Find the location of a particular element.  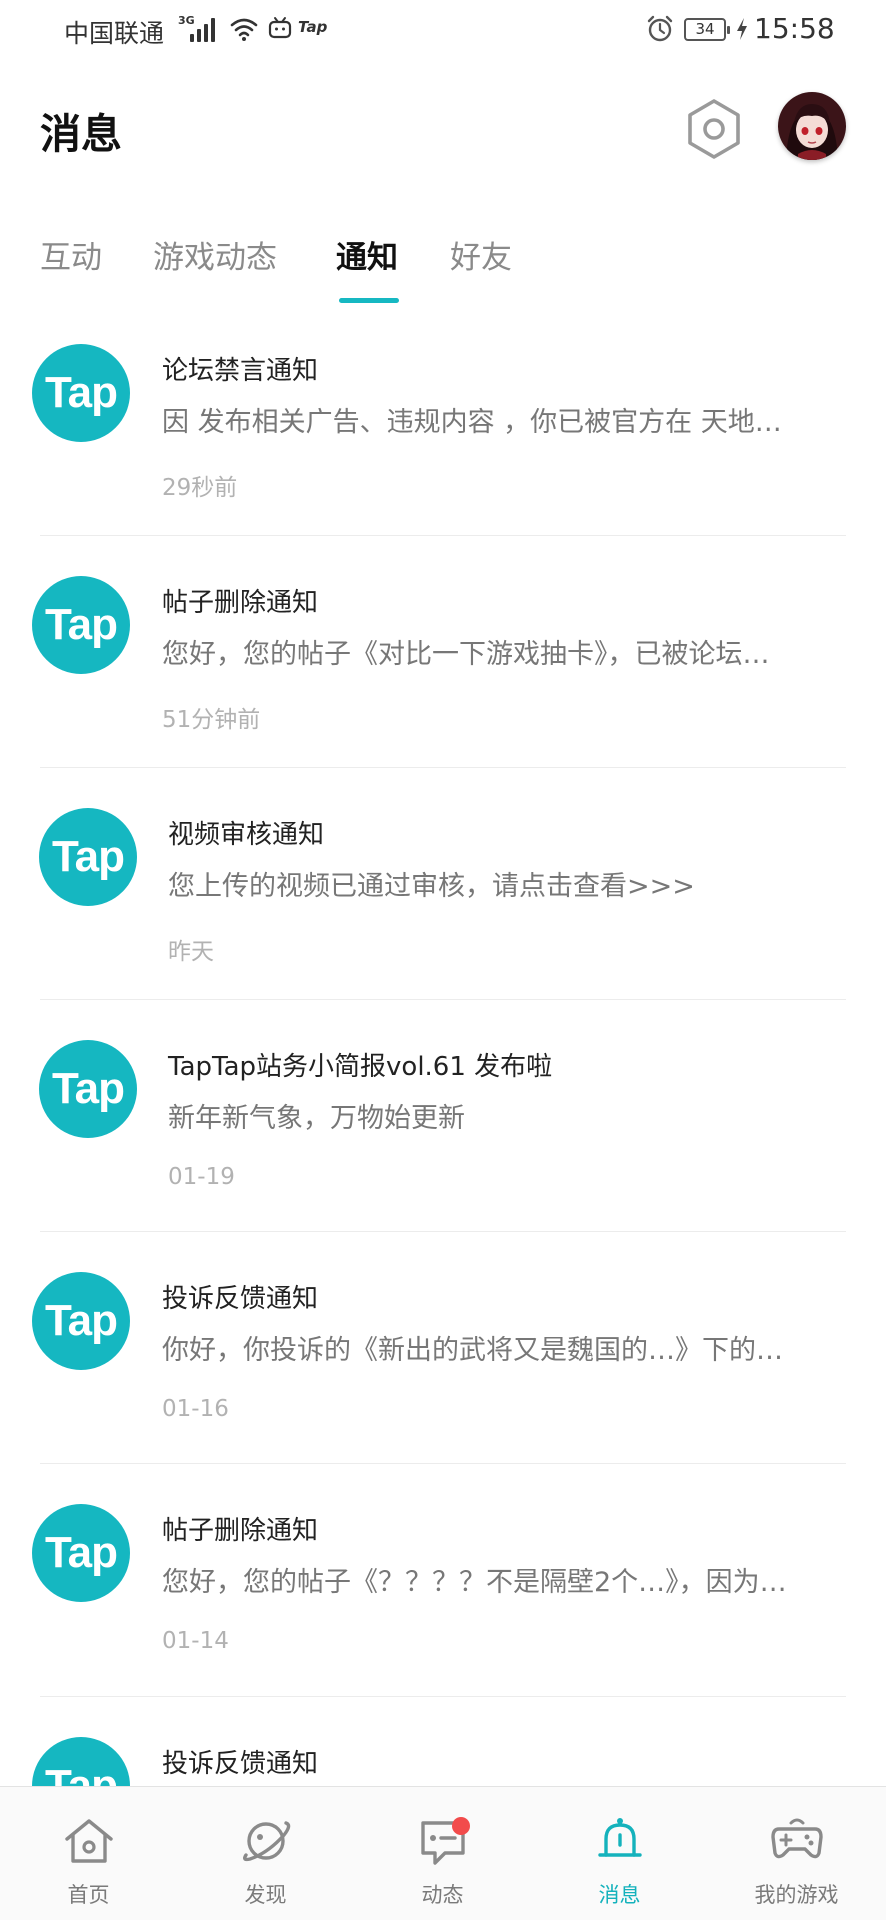

nav-discover: 发现 is located at coordinates (265, 1853).